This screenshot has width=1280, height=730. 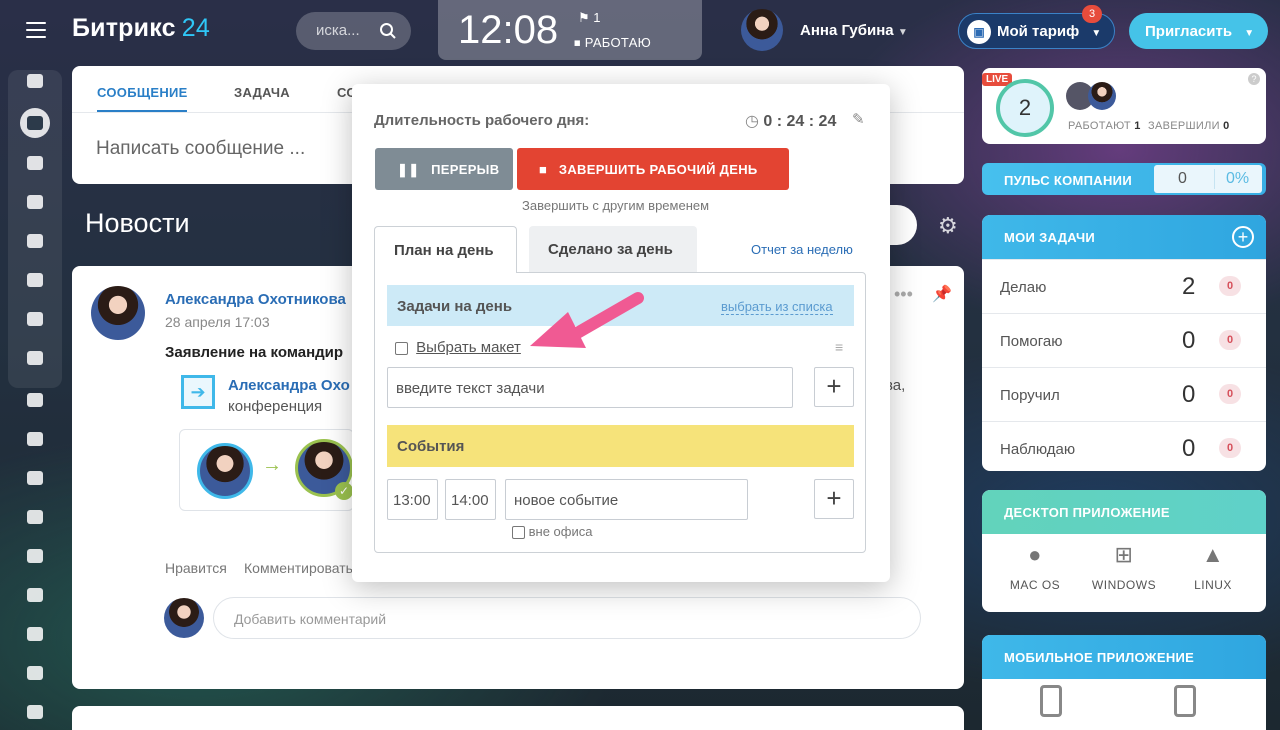 What do you see at coordinates (589, 17) in the screenshot?
I see `flag-counter: ⚑ 1` at bounding box center [589, 17].